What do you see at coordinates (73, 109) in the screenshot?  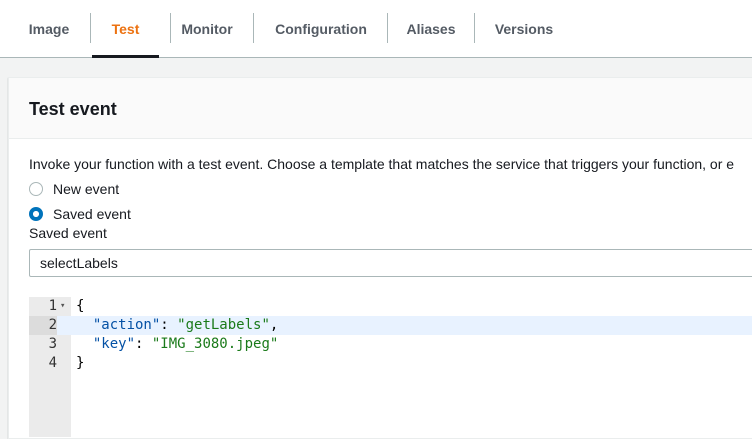 I see `panel-title: Test event` at bounding box center [73, 109].